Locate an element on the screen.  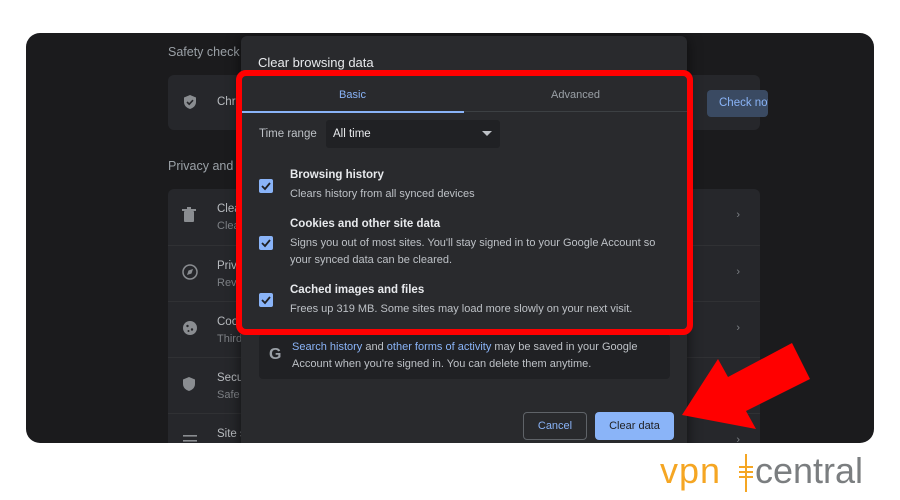
row-subtitle: Third is located at coordinates (230, 339).